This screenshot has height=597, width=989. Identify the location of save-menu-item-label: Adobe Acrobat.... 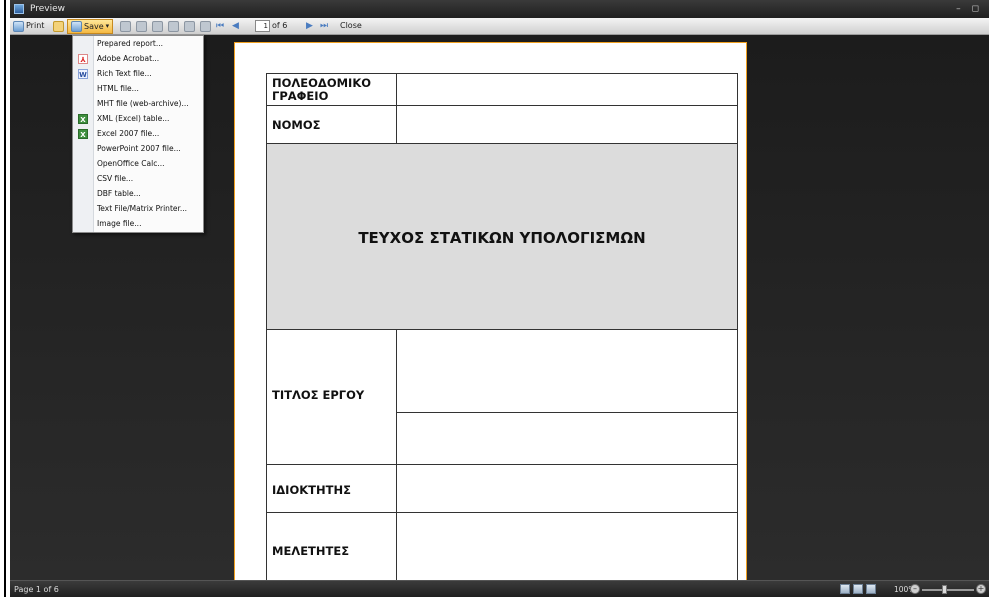
(128, 58).